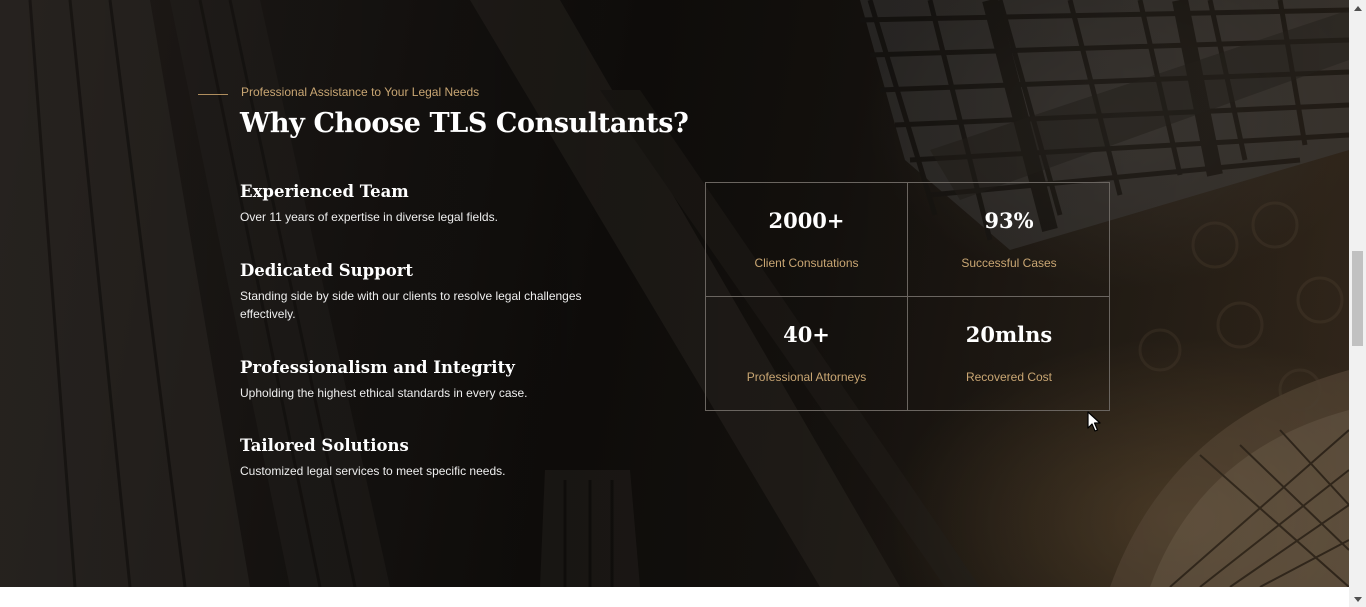  Describe the element at coordinates (806, 263) in the screenshot. I see `stat-label: Client Consutations` at that location.